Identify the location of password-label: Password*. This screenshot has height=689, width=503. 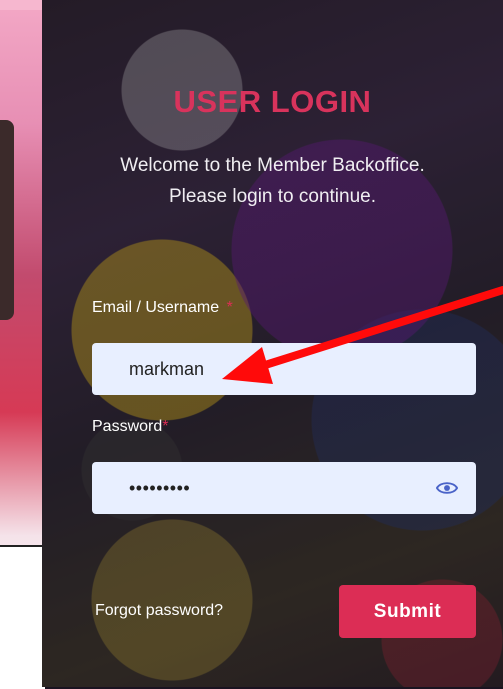
(130, 427).